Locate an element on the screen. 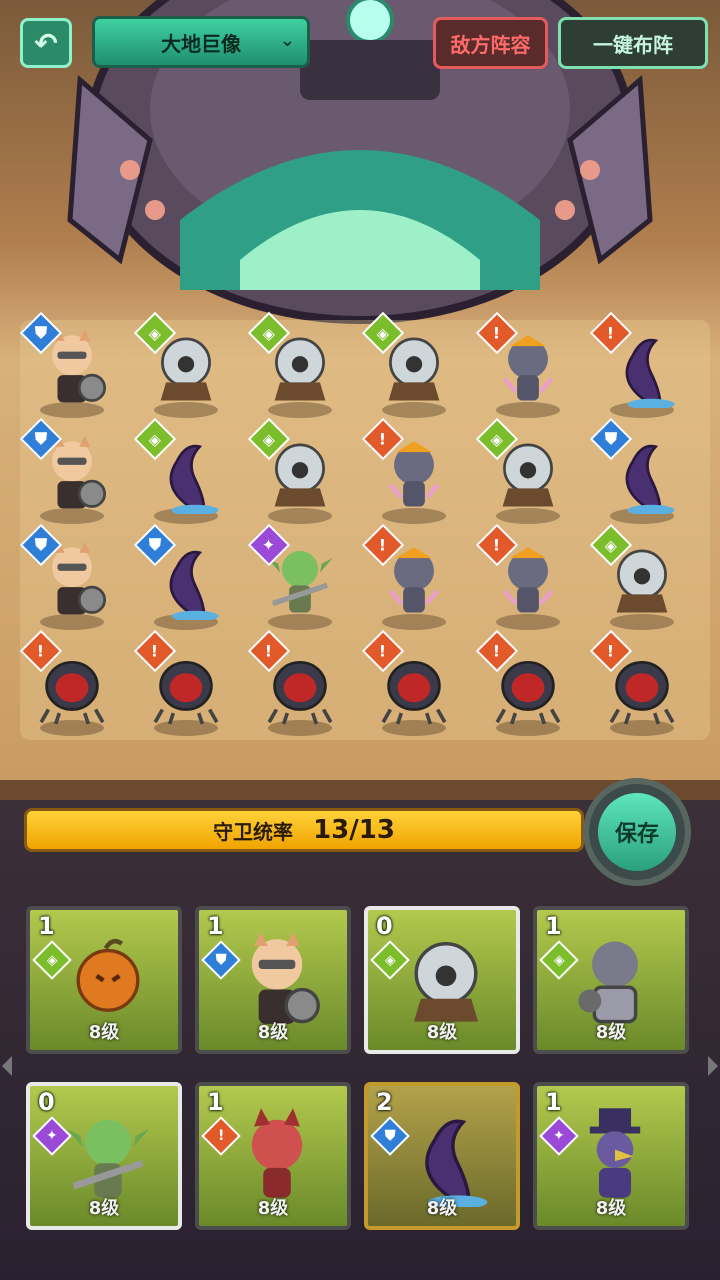 The height and width of the screenshot is (1280, 720). back-arrow-icon: ↶ is located at coordinates (46, 43).